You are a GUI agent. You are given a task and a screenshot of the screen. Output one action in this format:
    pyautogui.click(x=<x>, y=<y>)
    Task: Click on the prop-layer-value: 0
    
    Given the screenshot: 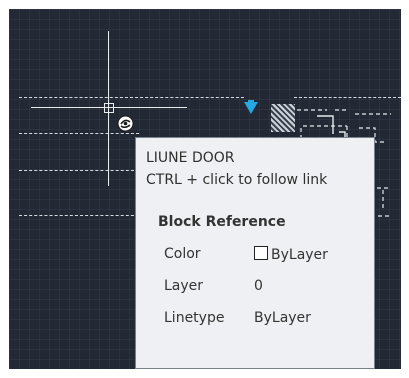 What is the action you would take?
    pyautogui.click(x=258, y=286)
    